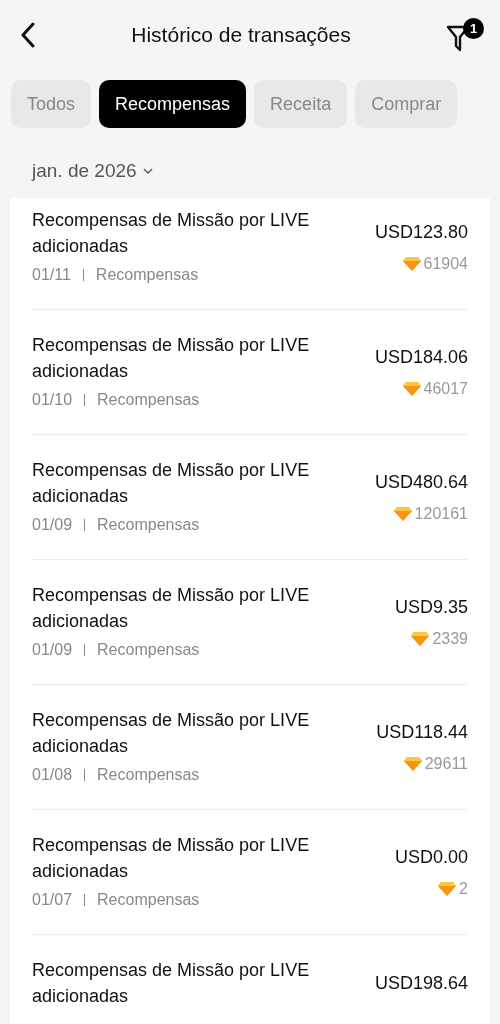 The height and width of the screenshot is (1024, 500). Describe the element at coordinates (450, 638) in the screenshot. I see `gem-amount: 2339` at that location.